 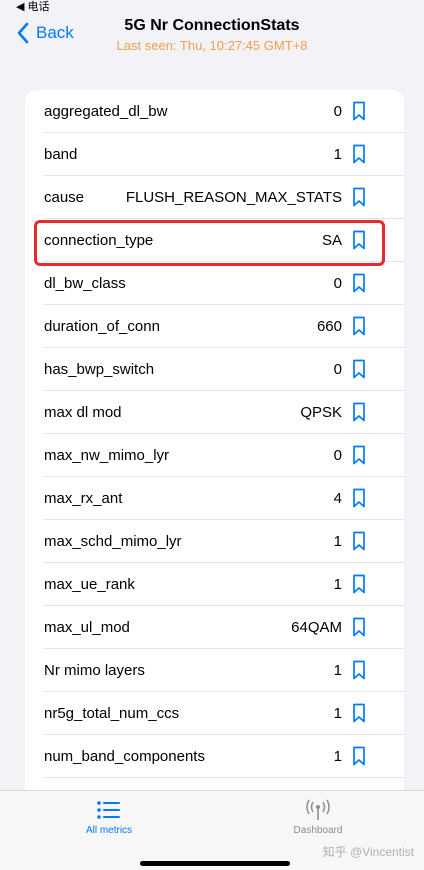 What do you see at coordinates (214, 326) in the screenshot?
I see `metric-row: duration_of_conn 660` at bounding box center [214, 326].